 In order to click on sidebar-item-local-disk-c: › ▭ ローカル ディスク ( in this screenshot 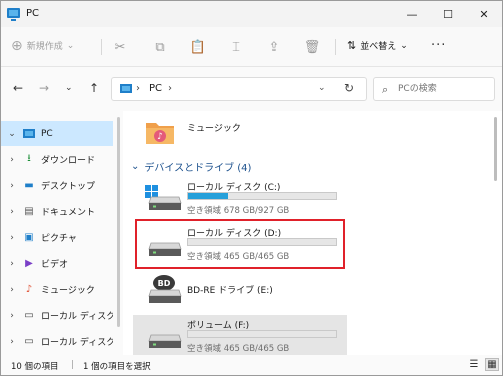, I will do `click(57, 315)`.